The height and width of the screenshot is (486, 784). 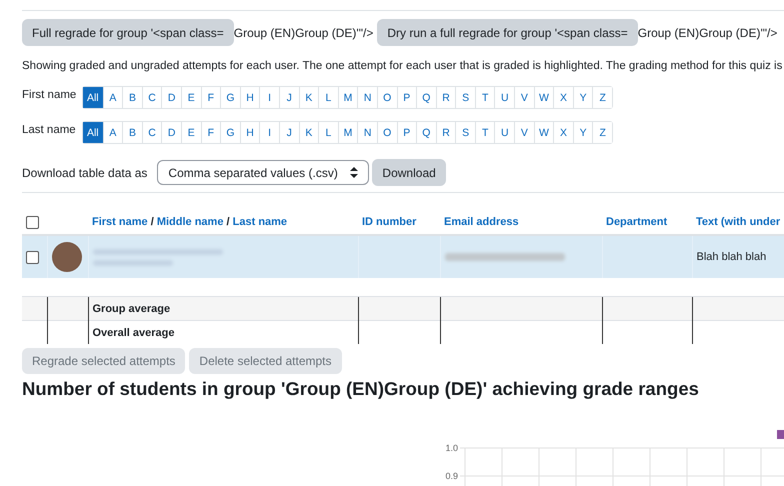 What do you see at coordinates (133, 332) in the screenshot?
I see `summary-row-label: Overall average` at bounding box center [133, 332].